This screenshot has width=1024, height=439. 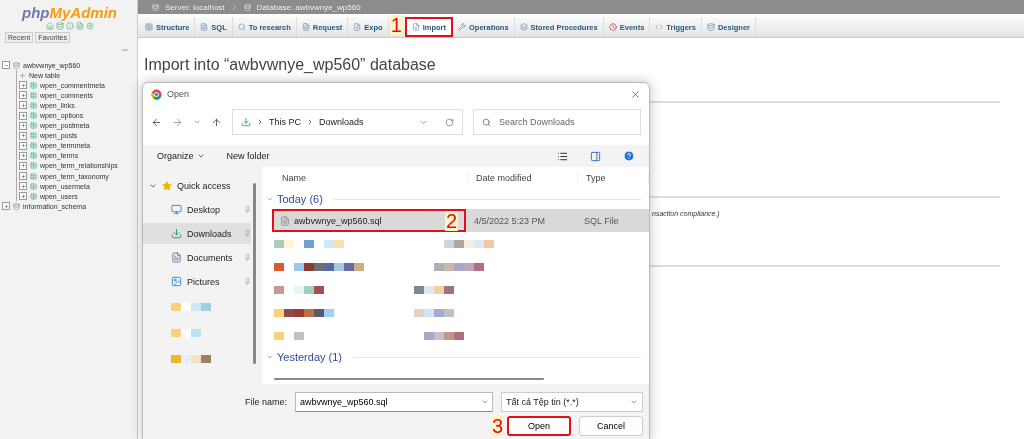 What do you see at coordinates (285, 122) in the screenshot?
I see `path-segment: This PC` at bounding box center [285, 122].